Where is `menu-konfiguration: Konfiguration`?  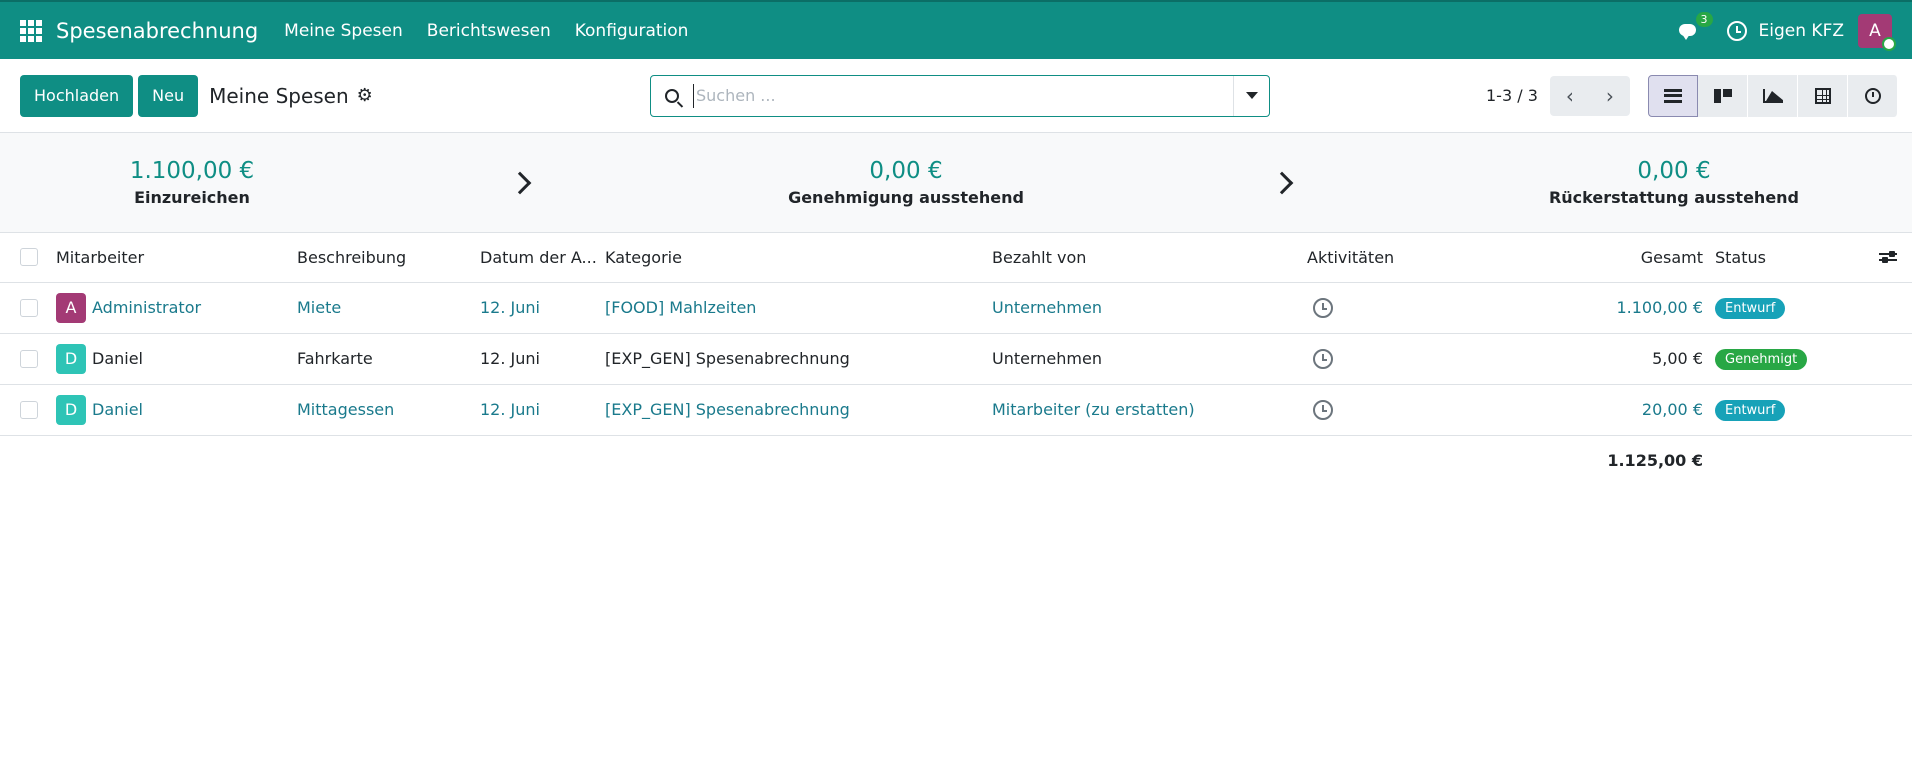
menu-konfiguration: Konfiguration is located at coordinates (632, 31).